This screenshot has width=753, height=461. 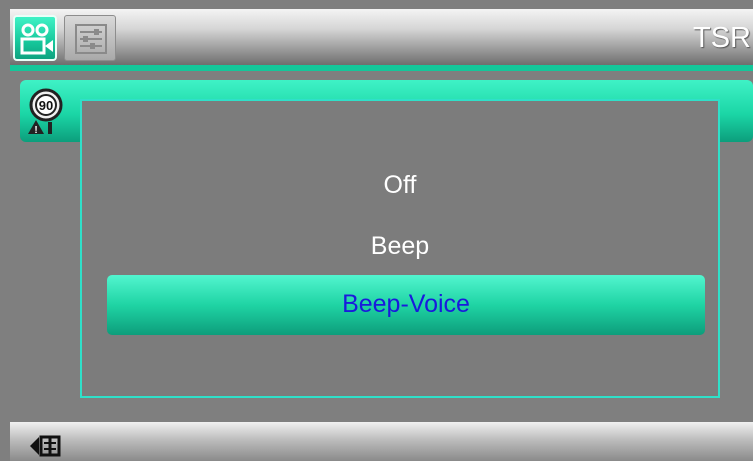 I want to click on option-beep-voice: Beep-Voice, so click(x=406, y=305).